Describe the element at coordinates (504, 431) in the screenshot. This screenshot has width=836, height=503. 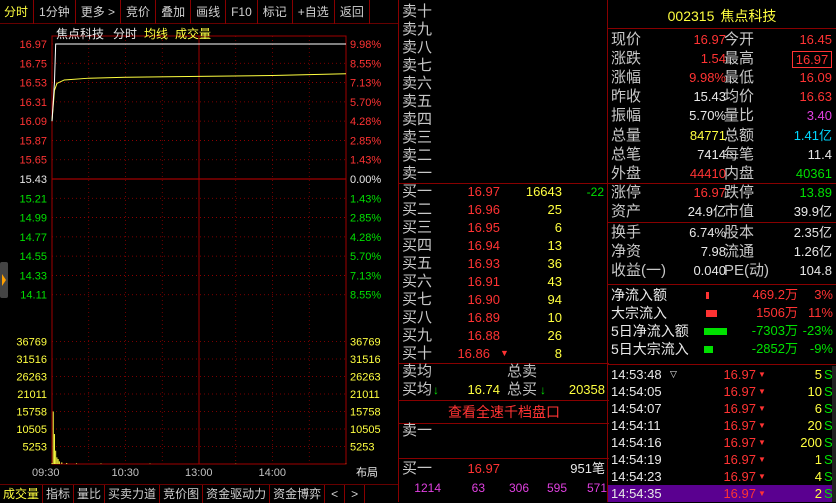
I see `level2-sell-row: 卖一` at that location.